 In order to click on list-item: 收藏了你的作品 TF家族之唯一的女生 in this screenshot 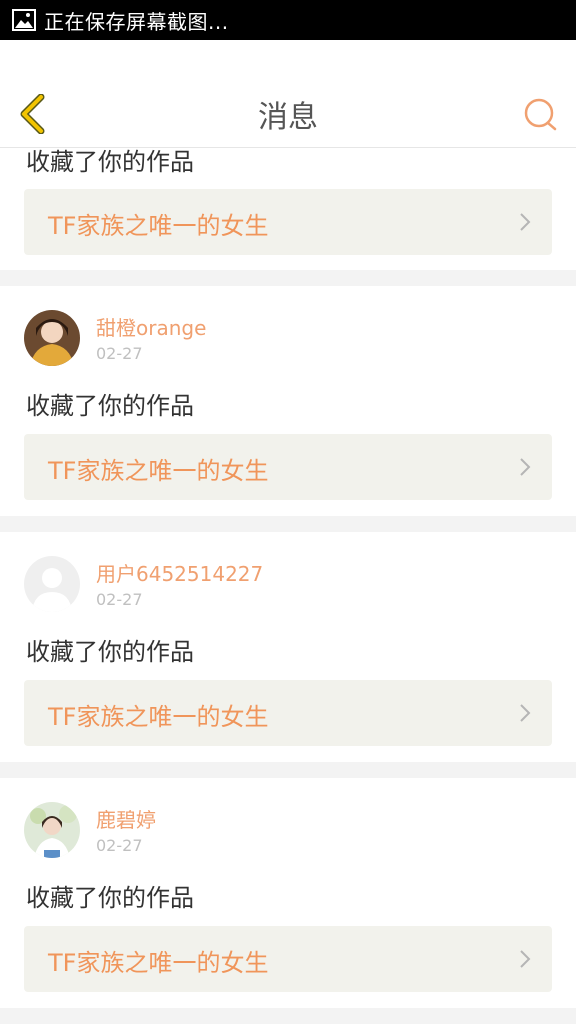, I will do `click(288, 209)`.